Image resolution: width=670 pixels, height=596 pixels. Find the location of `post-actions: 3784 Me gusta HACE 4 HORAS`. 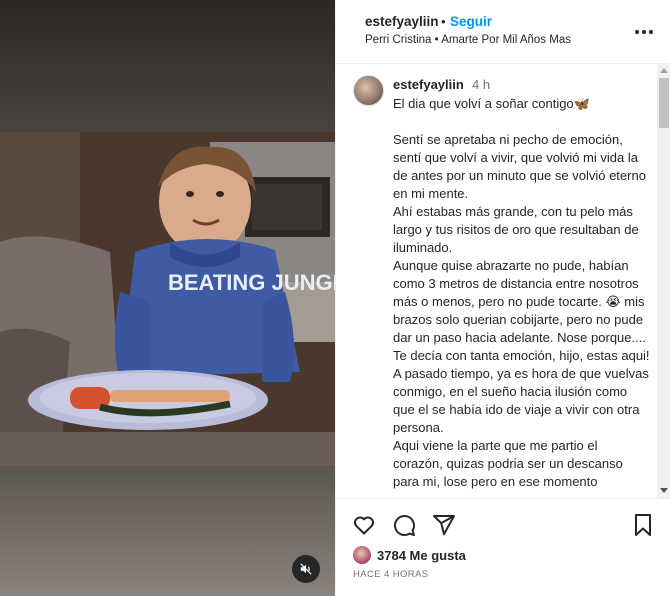

post-actions: 3784 Me gusta HACE 4 HORAS is located at coordinates (503, 547).